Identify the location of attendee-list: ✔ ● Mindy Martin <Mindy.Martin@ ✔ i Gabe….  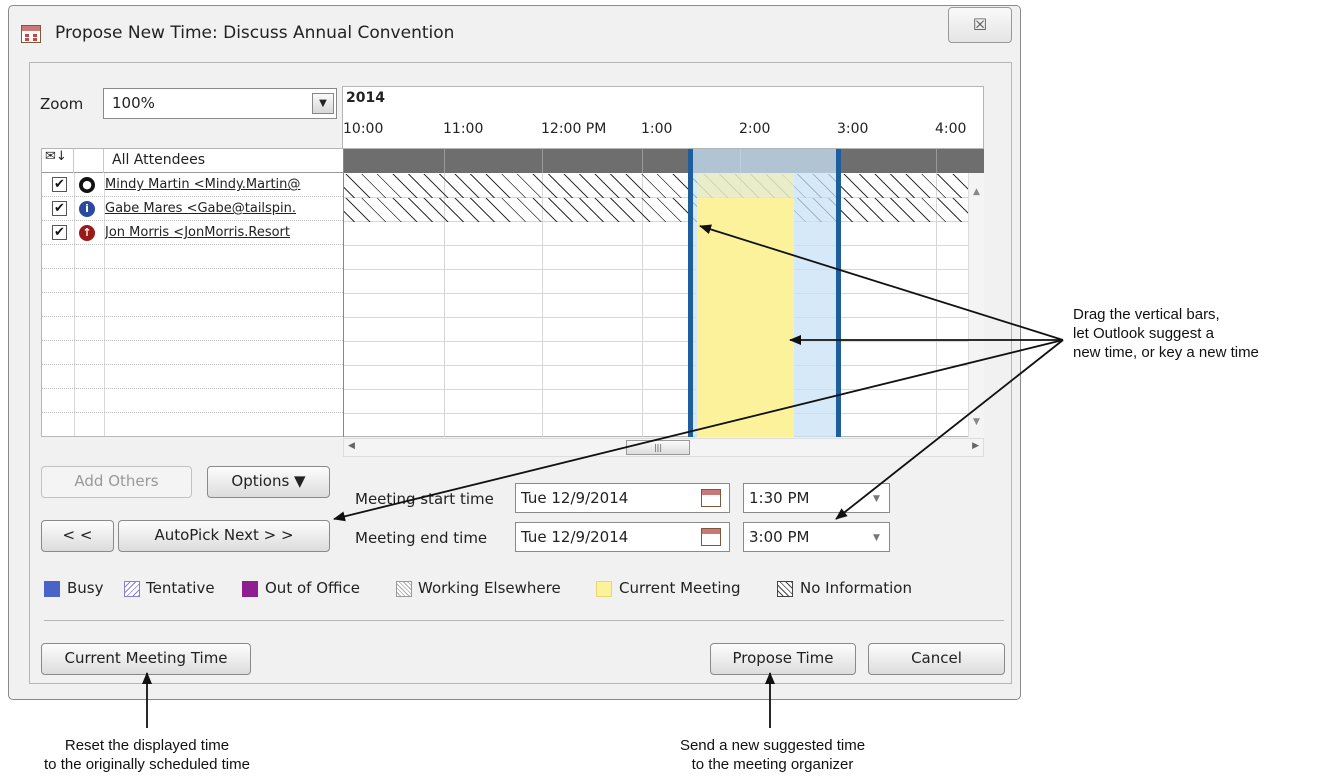
(192, 305).